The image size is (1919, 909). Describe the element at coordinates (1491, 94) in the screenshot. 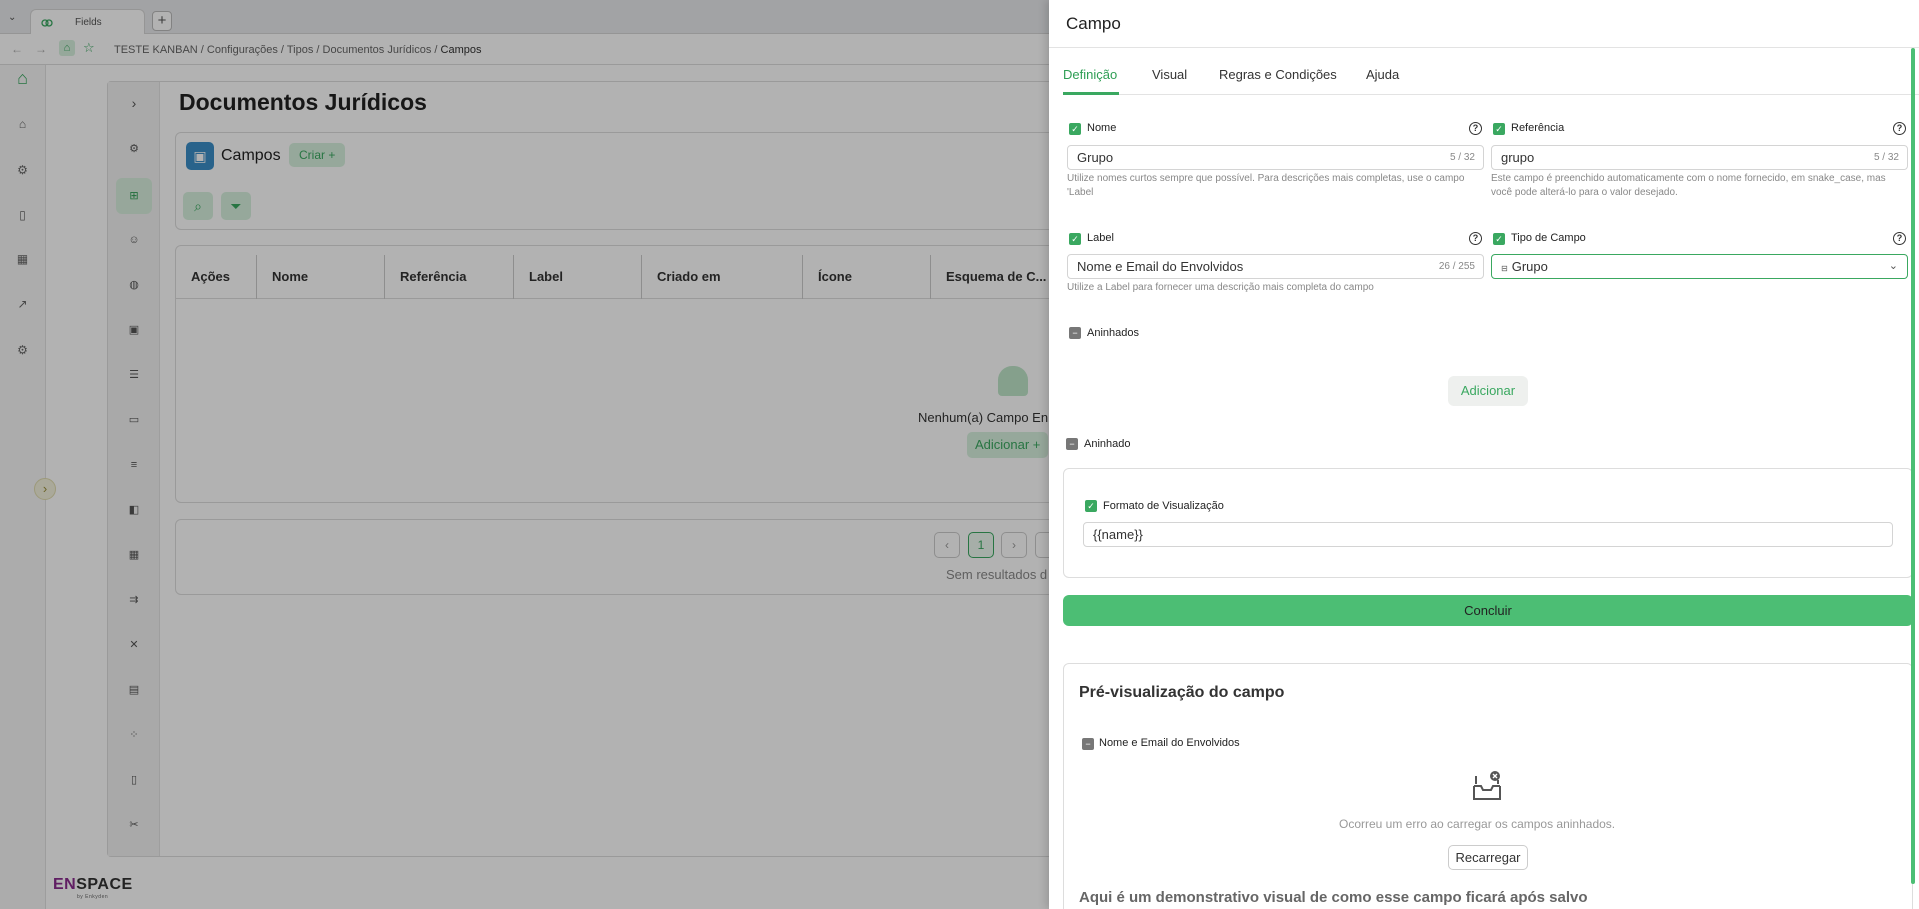

I see `tabs-divider` at that location.